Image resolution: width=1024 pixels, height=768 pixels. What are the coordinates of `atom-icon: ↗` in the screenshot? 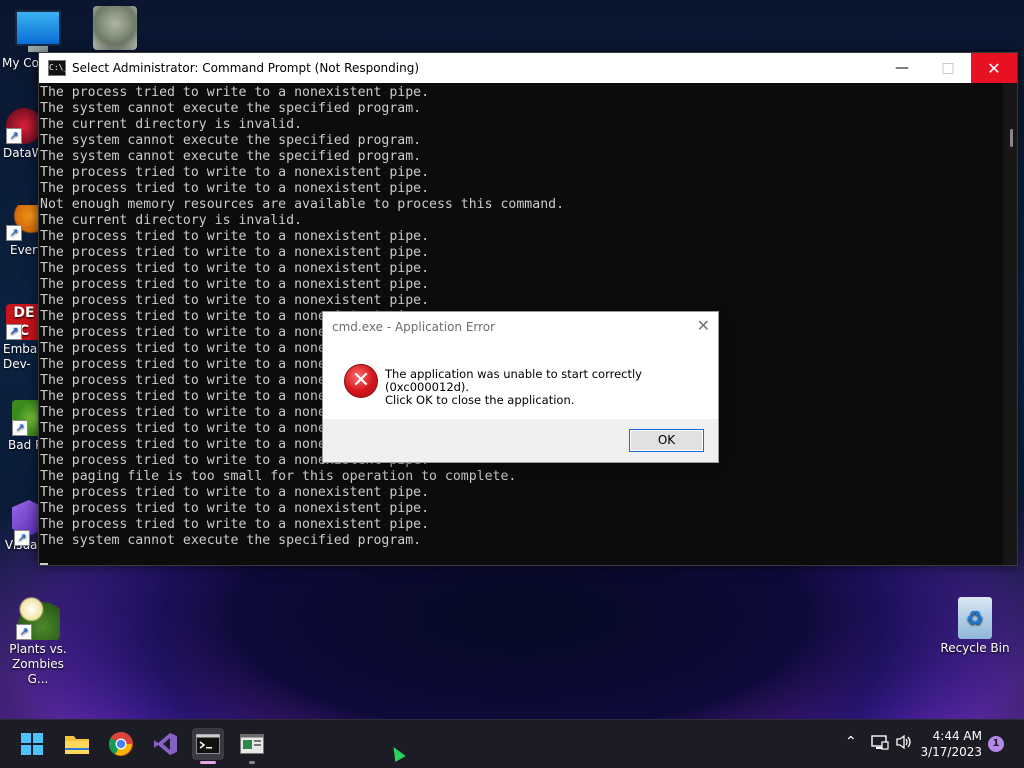 It's located at (24, 126).